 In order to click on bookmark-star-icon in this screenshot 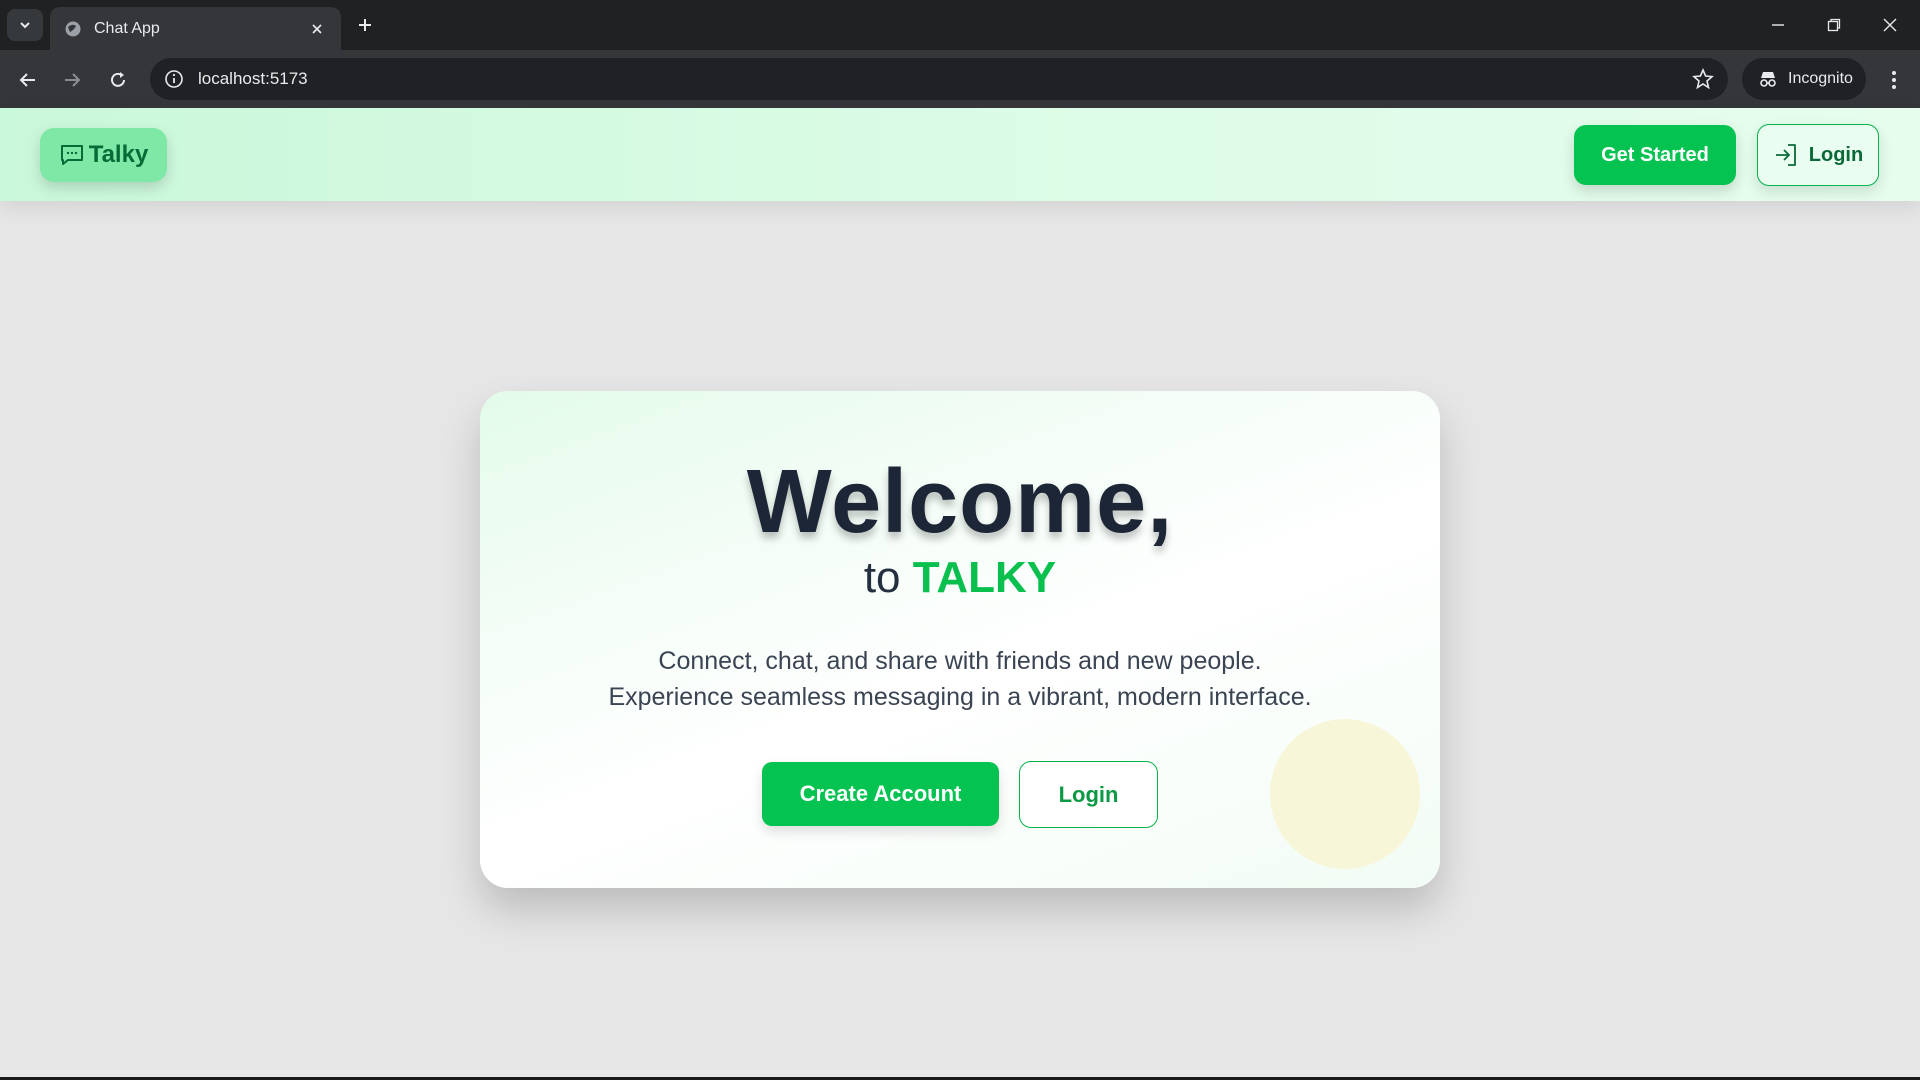, I will do `click(1703, 81)`.